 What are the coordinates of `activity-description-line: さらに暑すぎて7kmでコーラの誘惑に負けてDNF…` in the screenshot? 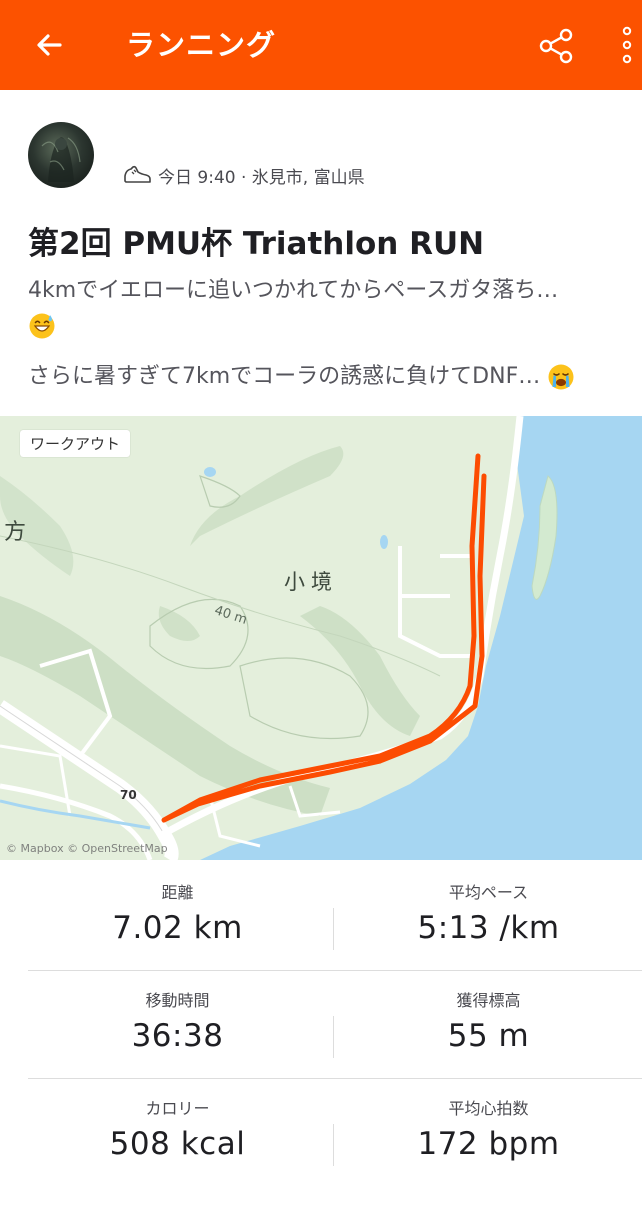 It's located at (301, 374).